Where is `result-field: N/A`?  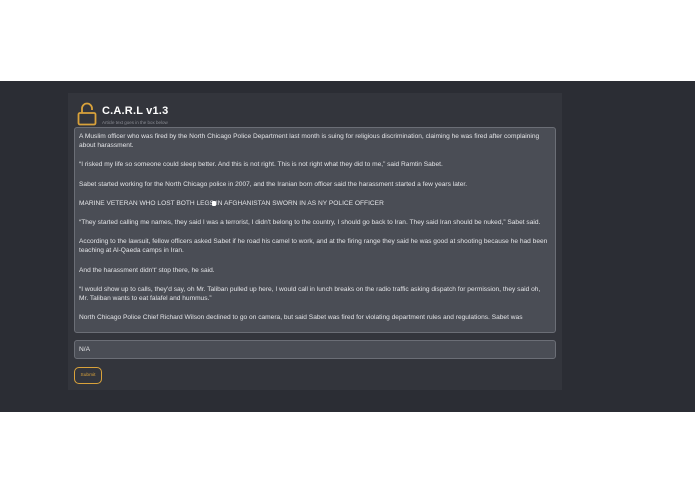
result-field: N/A is located at coordinates (315, 349).